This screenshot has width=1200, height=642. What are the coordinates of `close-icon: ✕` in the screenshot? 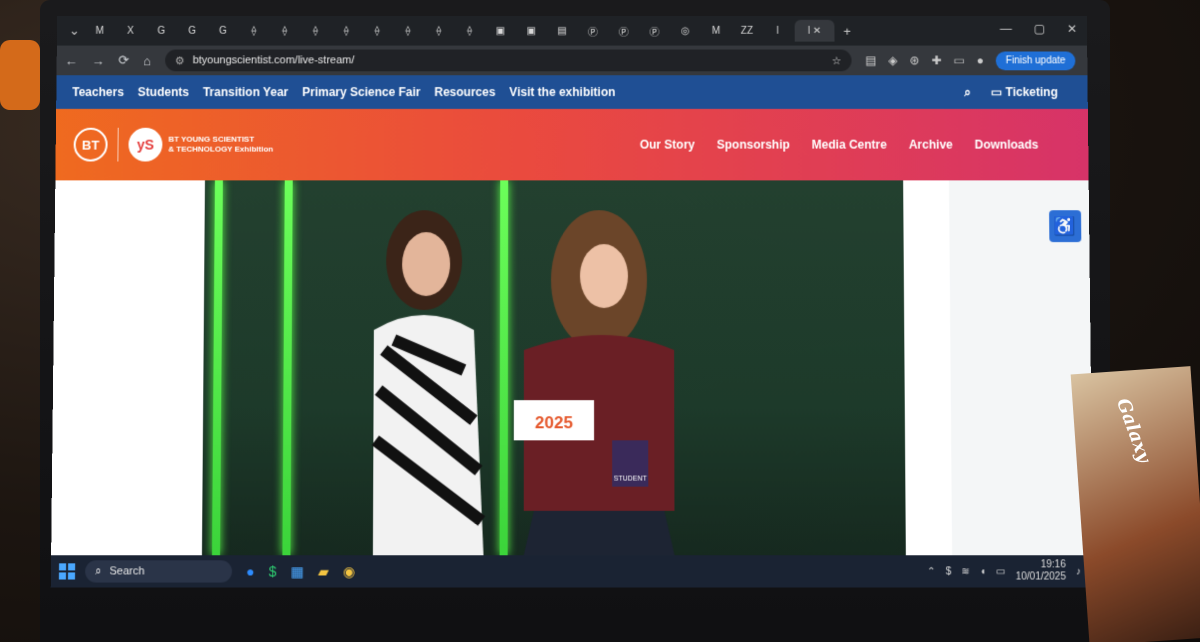 It's located at (1072, 29).